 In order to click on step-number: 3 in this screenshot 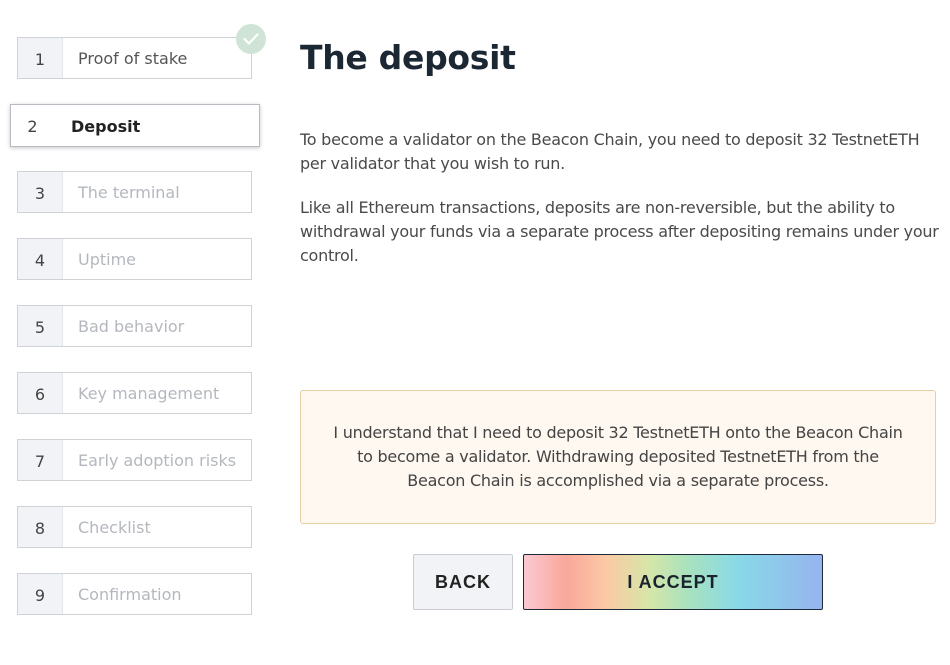, I will do `click(40, 192)`.